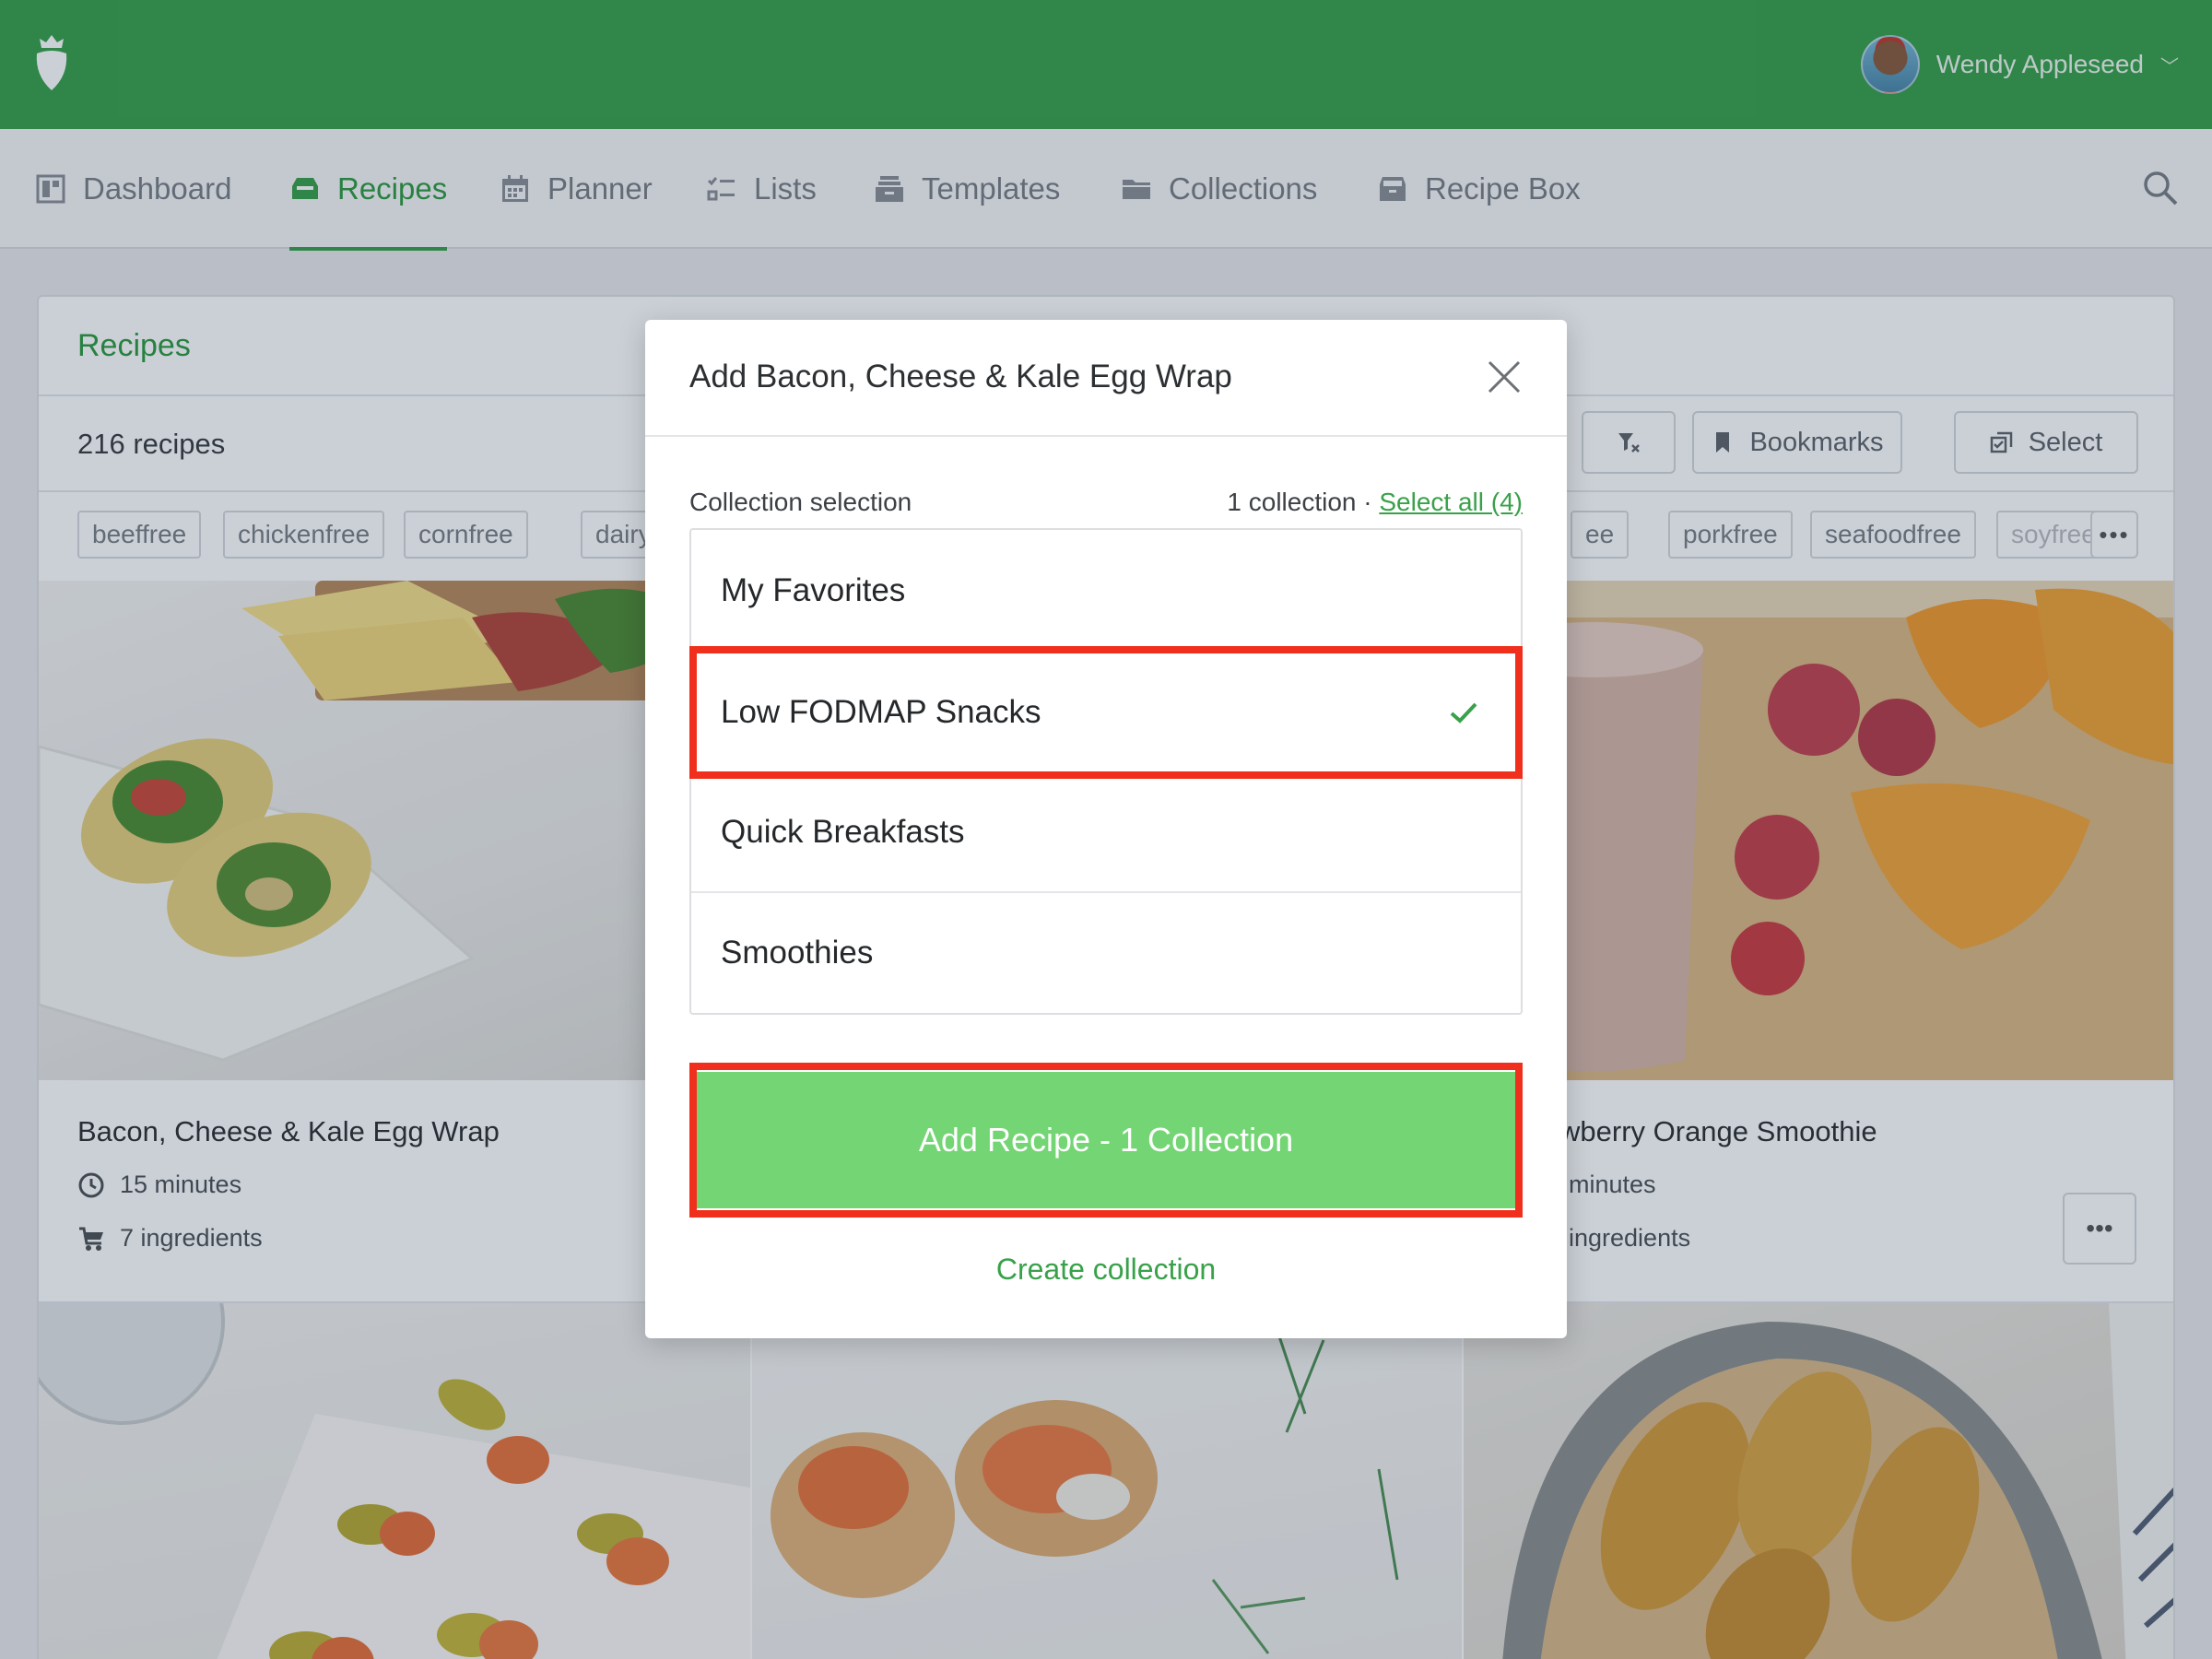  I want to click on dialog-header: Add Bacon, Cheese & Kale Egg Wrap, so click(1106, 378).